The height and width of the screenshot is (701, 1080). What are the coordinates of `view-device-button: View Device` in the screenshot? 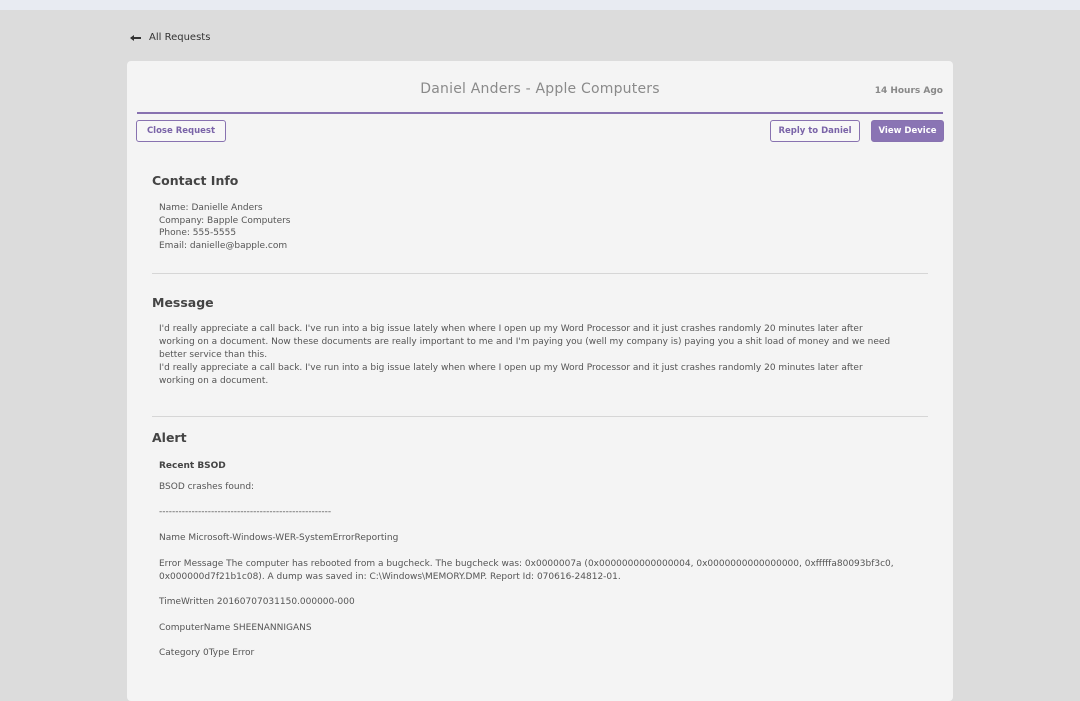 It's located at (907, 131).